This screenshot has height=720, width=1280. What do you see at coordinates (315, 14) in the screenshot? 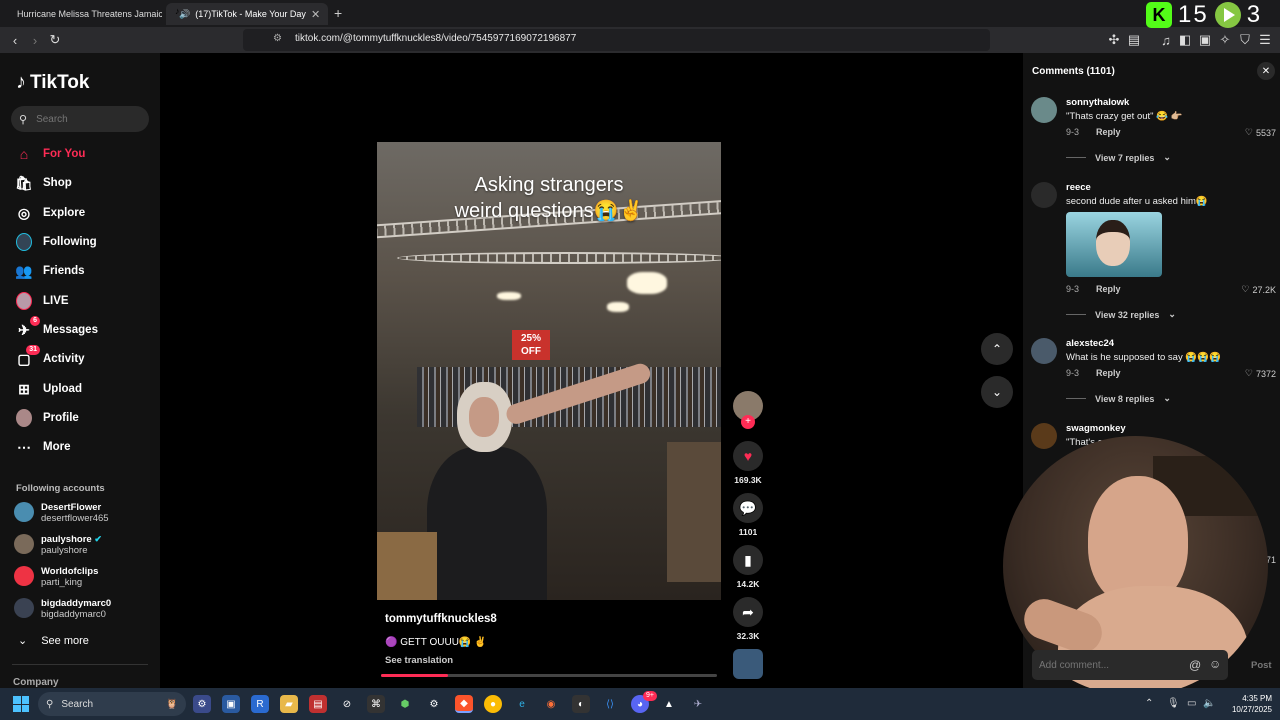
I see `close-tab-icon: ✕` at bounding box center [315, 14].